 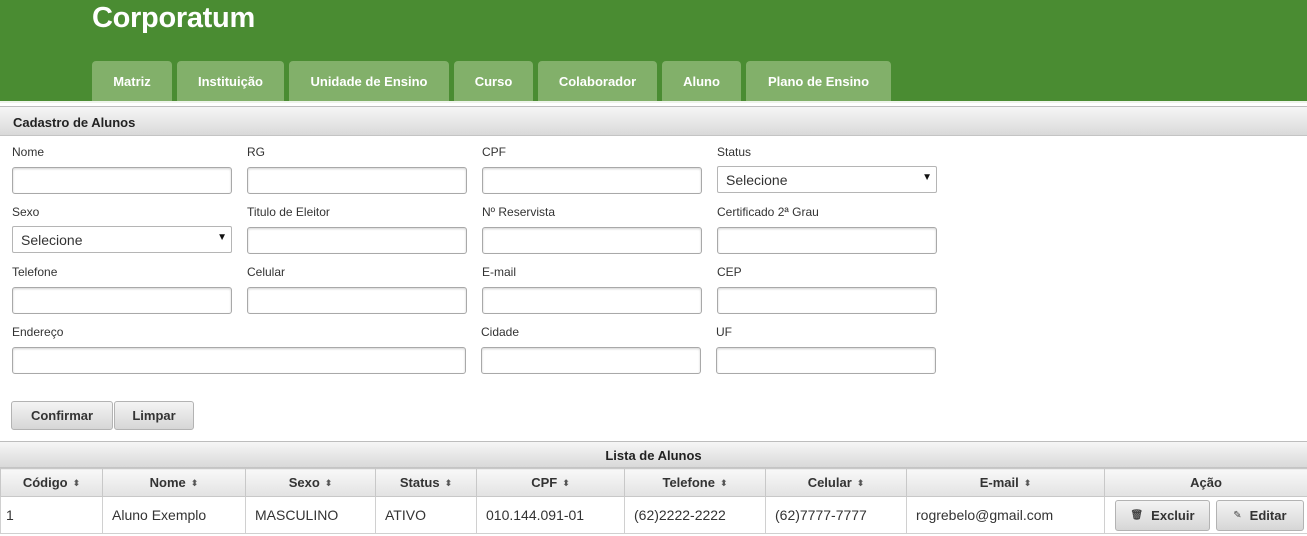 What do you see at coordinates (1005, 515) in the screenshot?
I see `cell-email: rogrebelo@gmail.com` at bounding box center [1005, 515].